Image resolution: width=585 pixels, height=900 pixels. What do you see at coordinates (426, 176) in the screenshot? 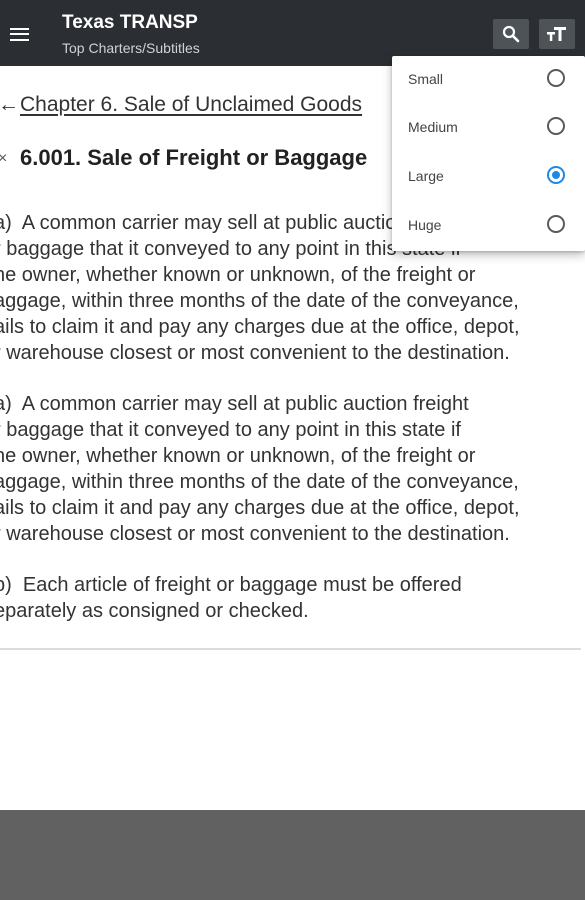
I see `option-label: Large` at bounding box center [426, 176].